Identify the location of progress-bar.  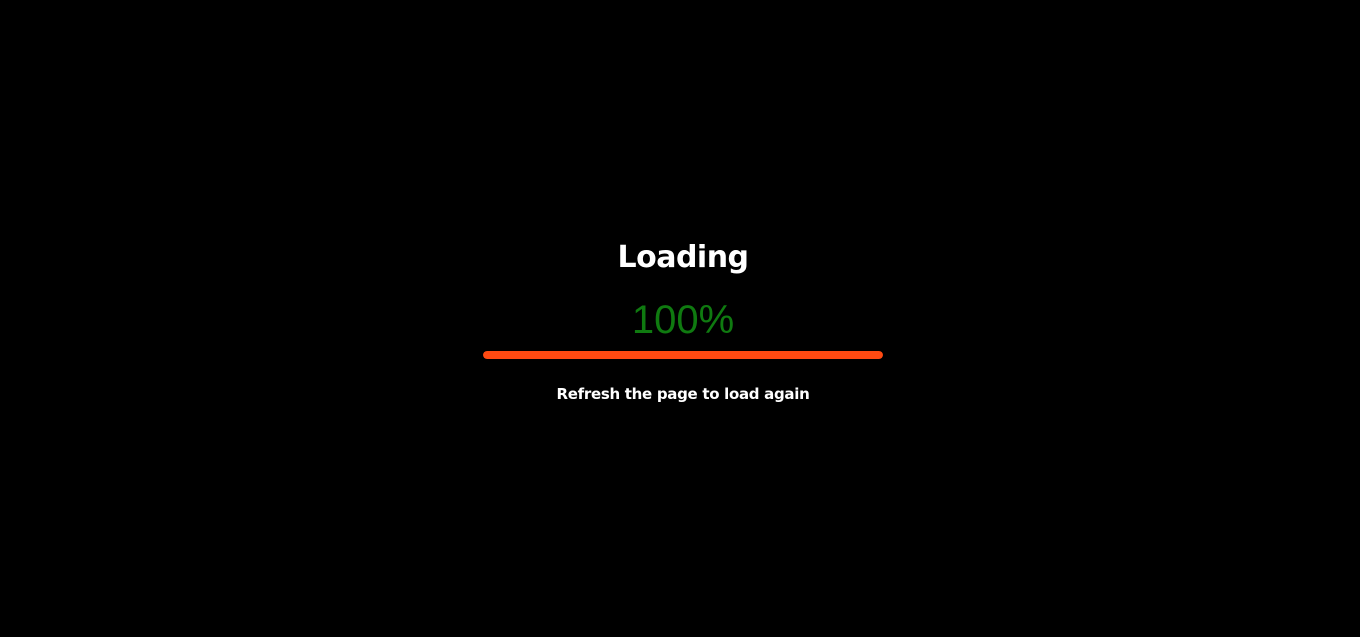
(683, 355).